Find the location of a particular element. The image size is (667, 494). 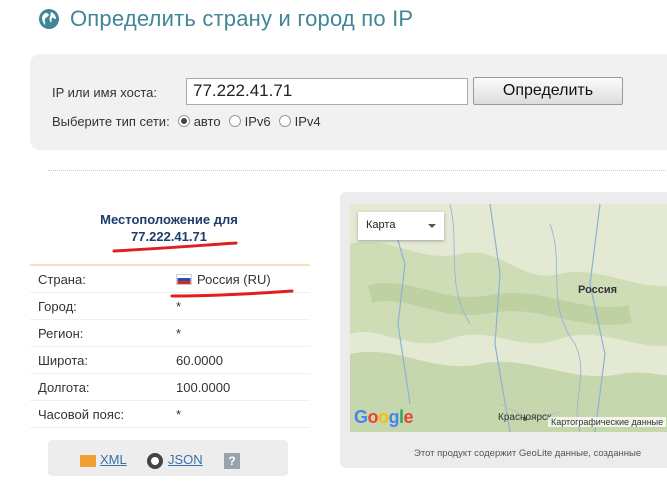

table-row: Регион: * is located at coordinates (170, 333).